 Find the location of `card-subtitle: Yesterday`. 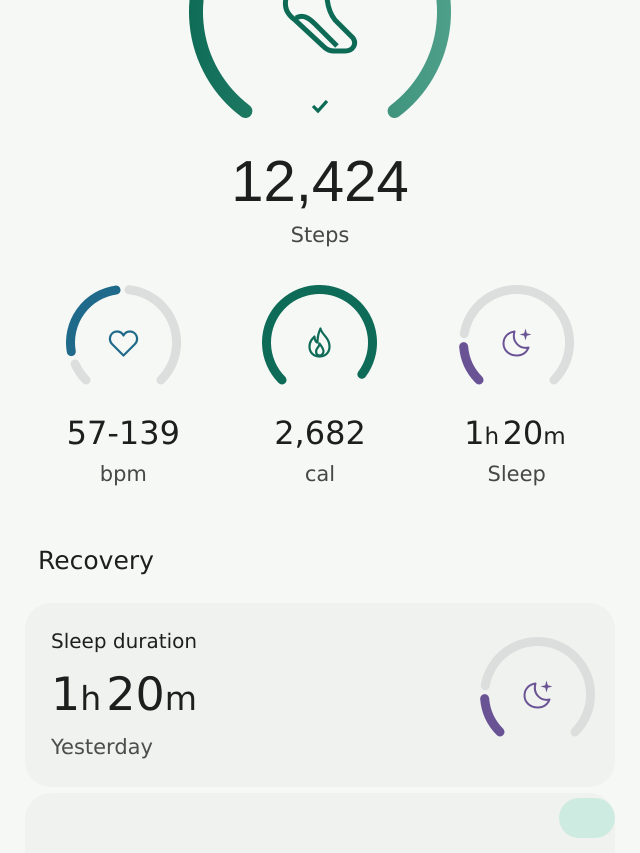

card-subtitle: Yesterday is located at coordinates (102, 747).